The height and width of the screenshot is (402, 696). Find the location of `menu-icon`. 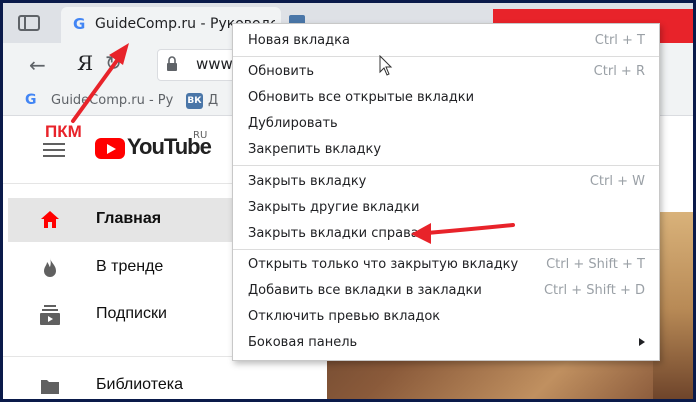

menu-icon is located at coordinates (54, 150).